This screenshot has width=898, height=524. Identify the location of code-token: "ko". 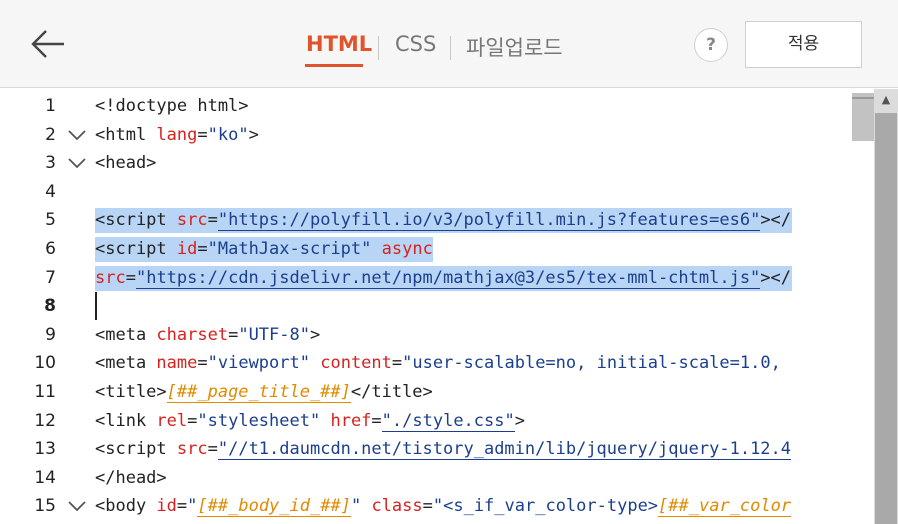
(228, 134).